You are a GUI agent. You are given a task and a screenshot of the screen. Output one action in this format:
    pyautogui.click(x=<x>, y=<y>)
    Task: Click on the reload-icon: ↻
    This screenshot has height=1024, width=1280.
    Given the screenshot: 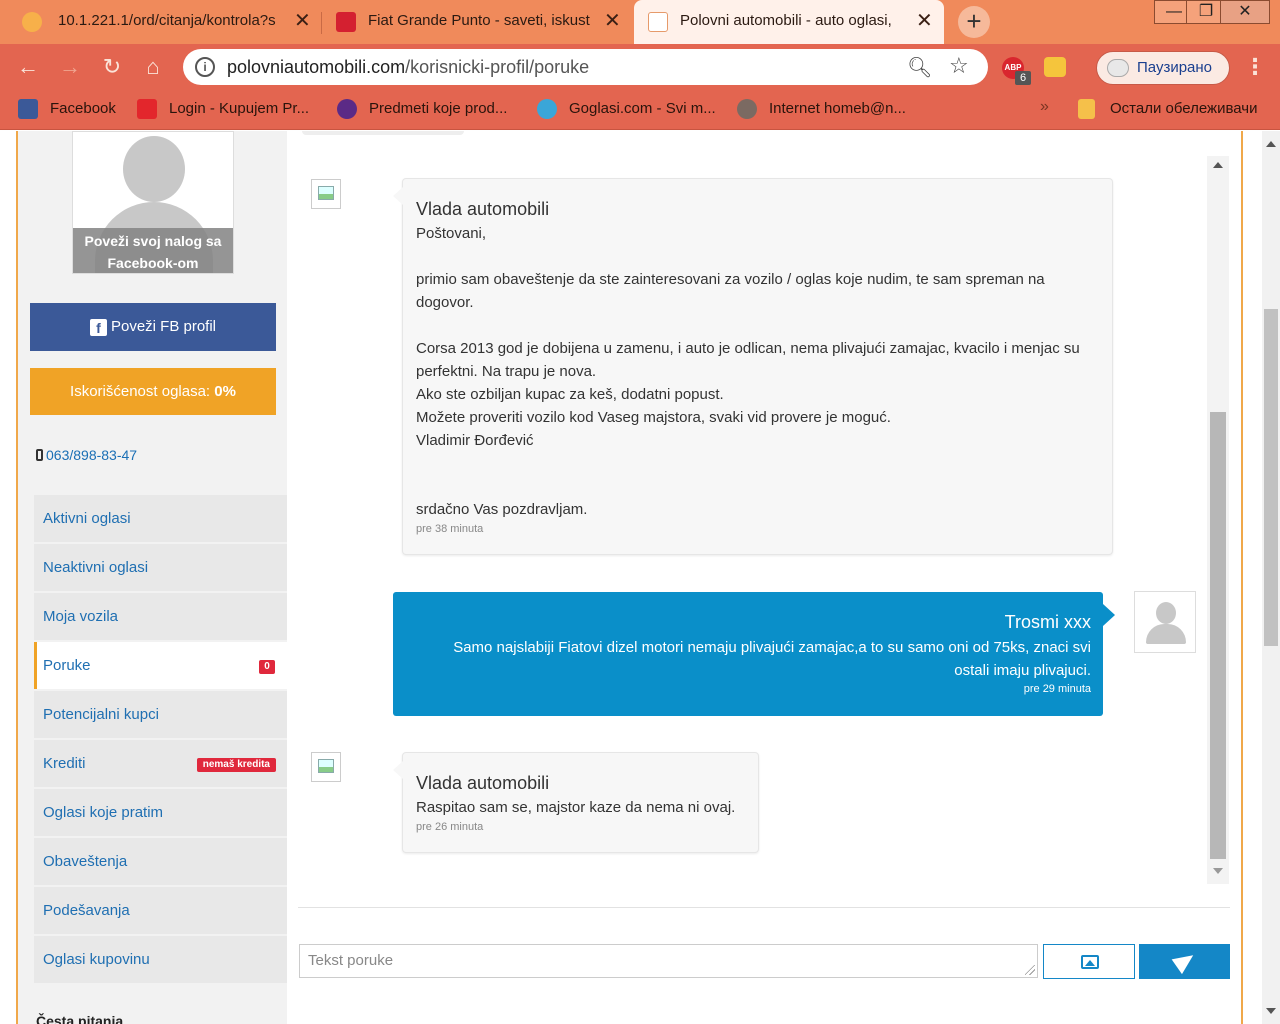 What is the action you would take?
    pyautogui.click(x=112, y=68)
    